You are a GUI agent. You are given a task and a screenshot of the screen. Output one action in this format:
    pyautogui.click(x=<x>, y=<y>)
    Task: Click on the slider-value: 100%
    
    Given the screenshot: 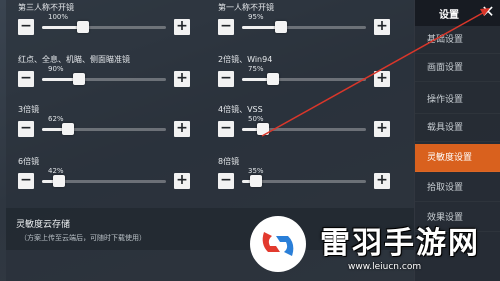 What is the action you would take?
    pyautogui.click(x=58, y=17)
    